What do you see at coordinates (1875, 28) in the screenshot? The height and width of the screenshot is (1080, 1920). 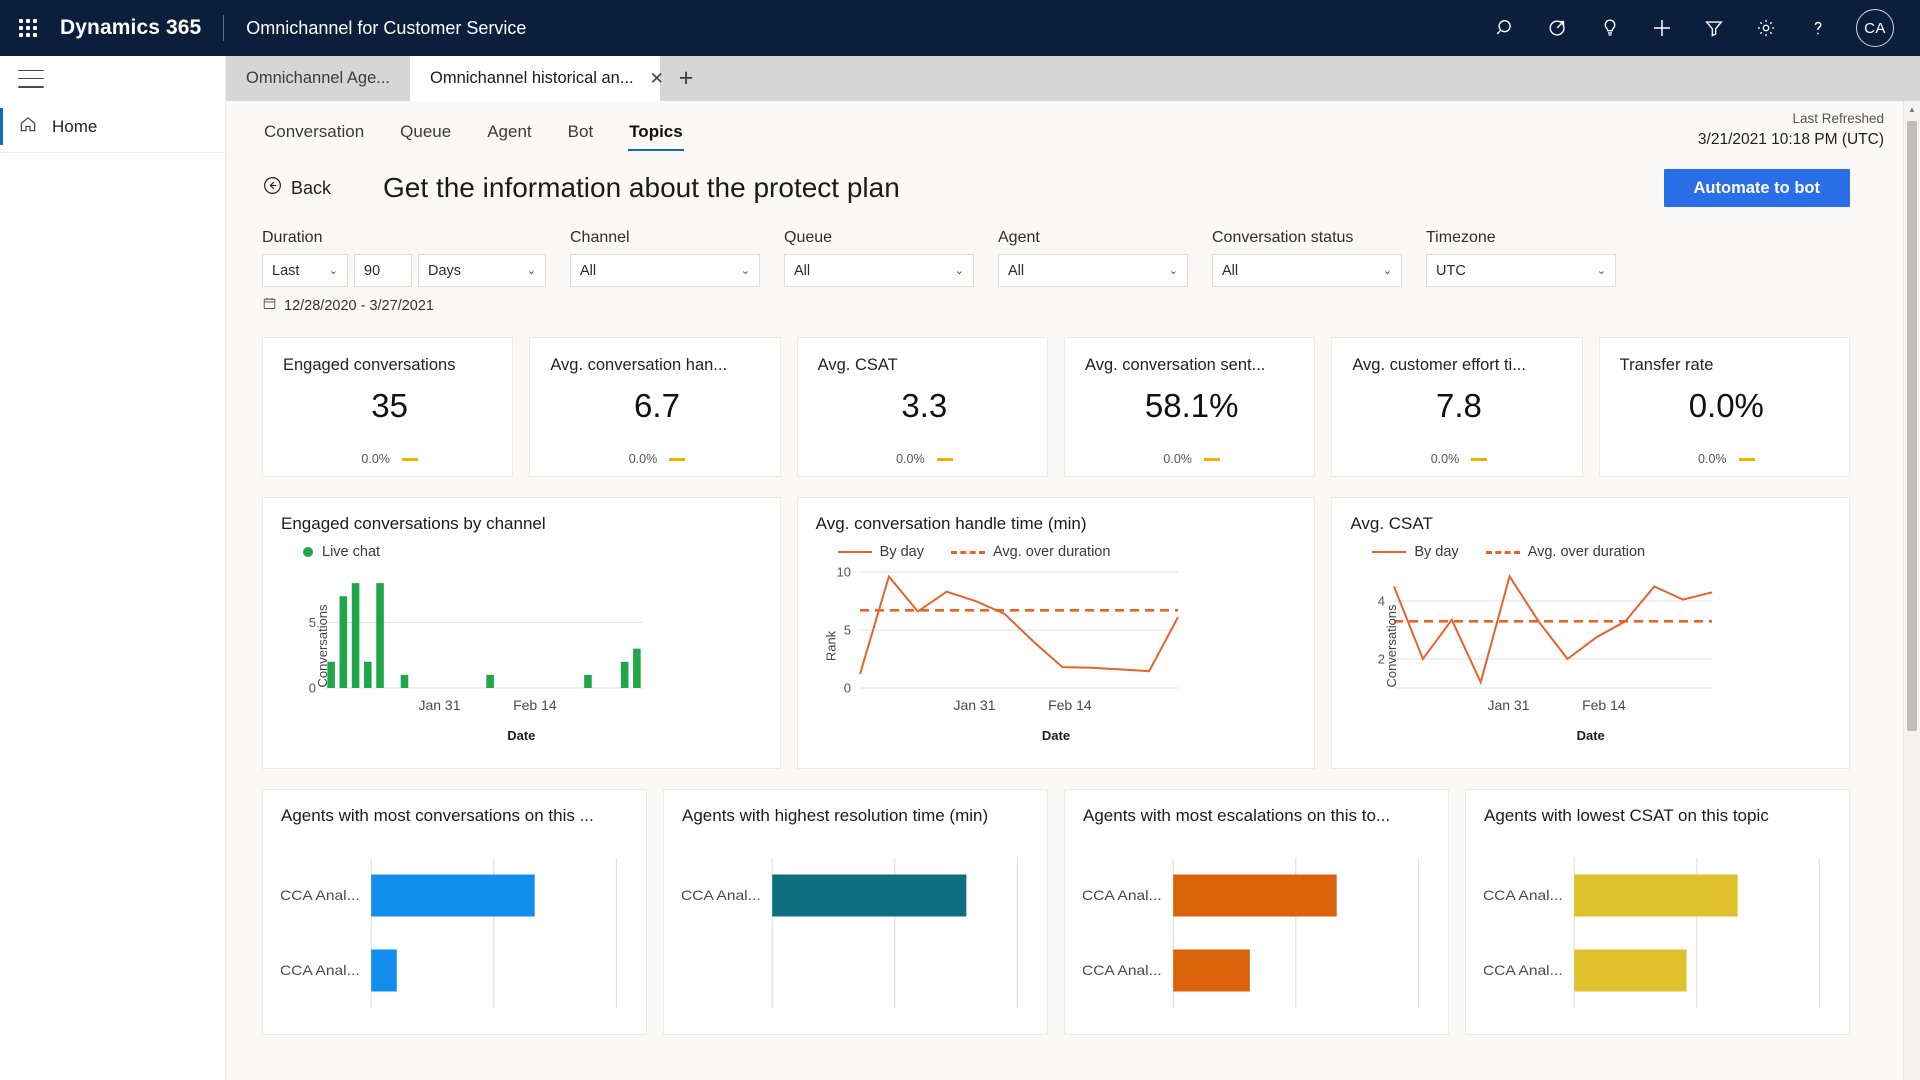 I see `avatar: CA` at bounding box center [1875, 28].